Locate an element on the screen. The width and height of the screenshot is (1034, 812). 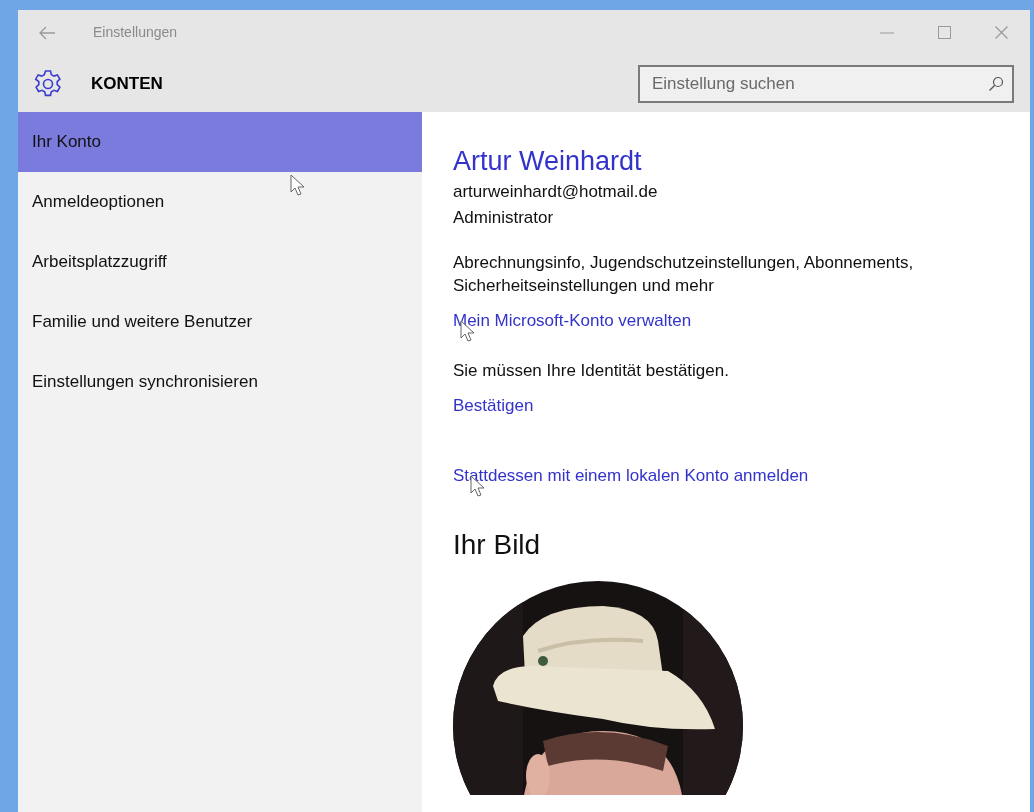
verify-notice: Sie müssen Ihre Identität bestätigen. is located at coordinates (591, 371).